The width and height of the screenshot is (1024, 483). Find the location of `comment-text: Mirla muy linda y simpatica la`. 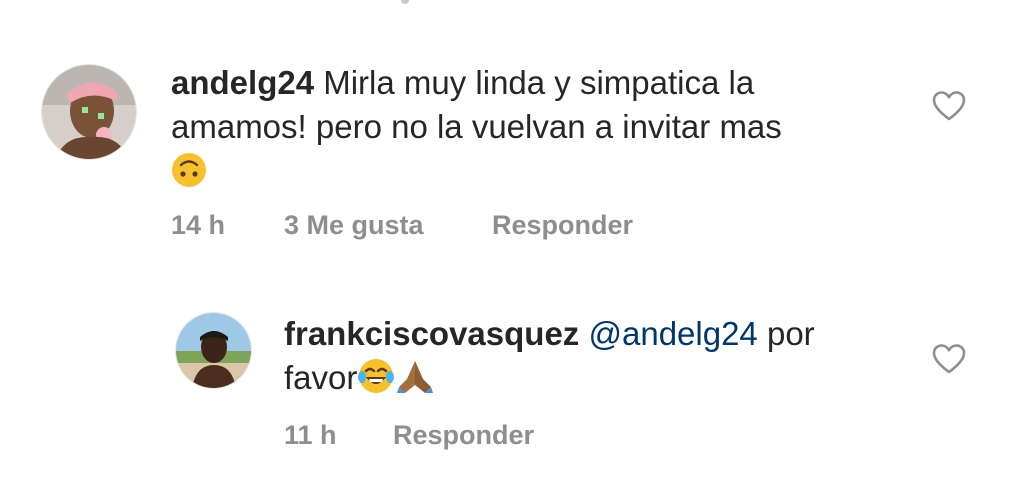

comment-text: Mirla muy linda y simpatica la is located at coordinates (539, 82).